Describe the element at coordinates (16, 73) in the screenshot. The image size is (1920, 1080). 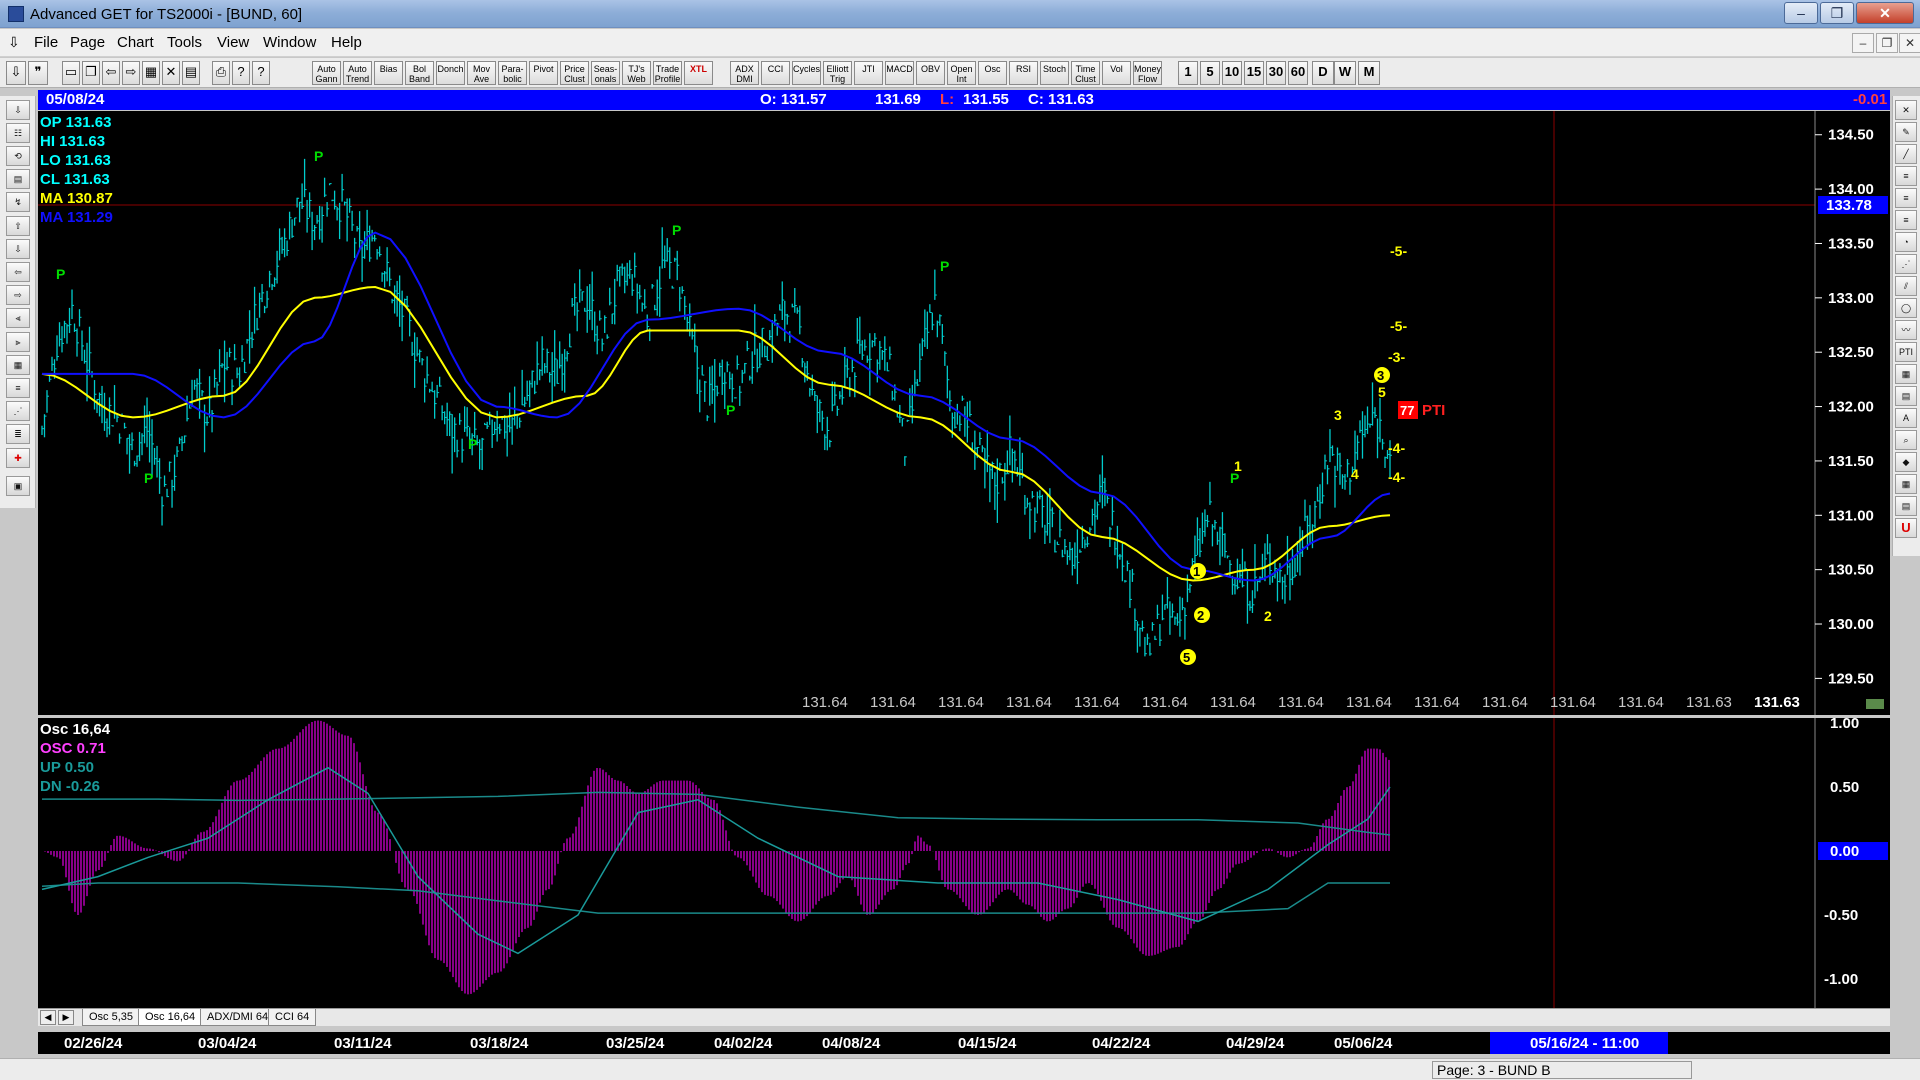
I see `cursor-icon: ⇩` at that location.